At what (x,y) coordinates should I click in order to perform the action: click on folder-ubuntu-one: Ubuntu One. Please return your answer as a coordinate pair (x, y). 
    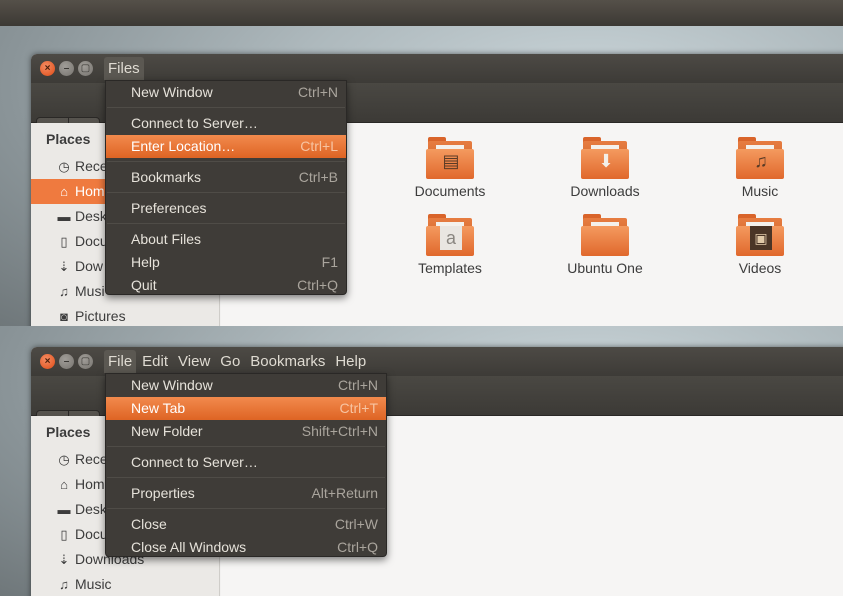
    Looking at the image, I should click on (605, 245).